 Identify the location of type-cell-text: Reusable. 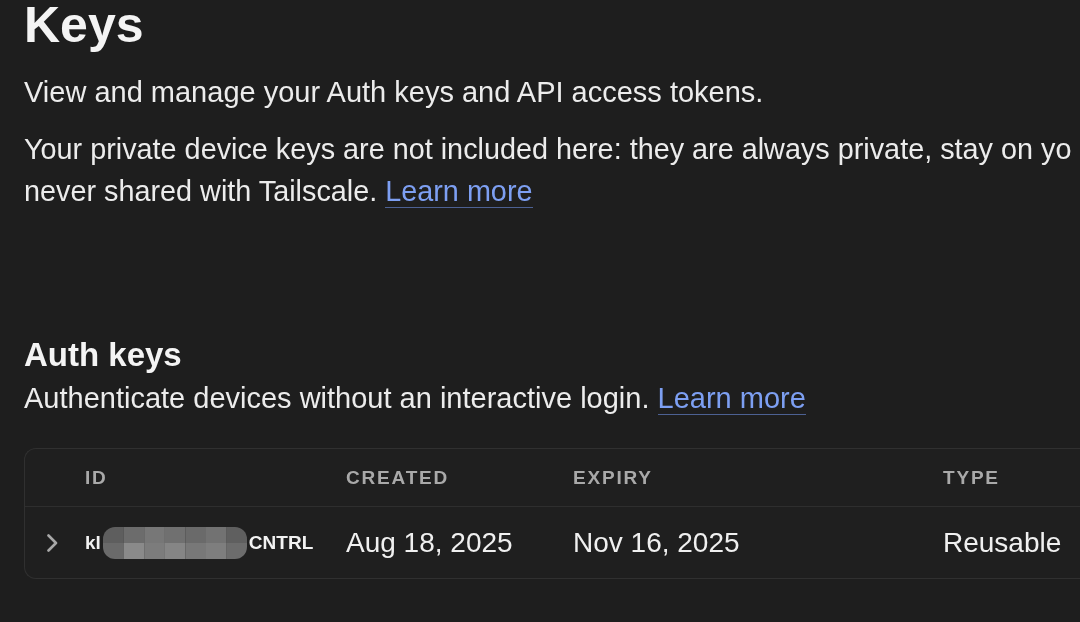
(1002, 542).